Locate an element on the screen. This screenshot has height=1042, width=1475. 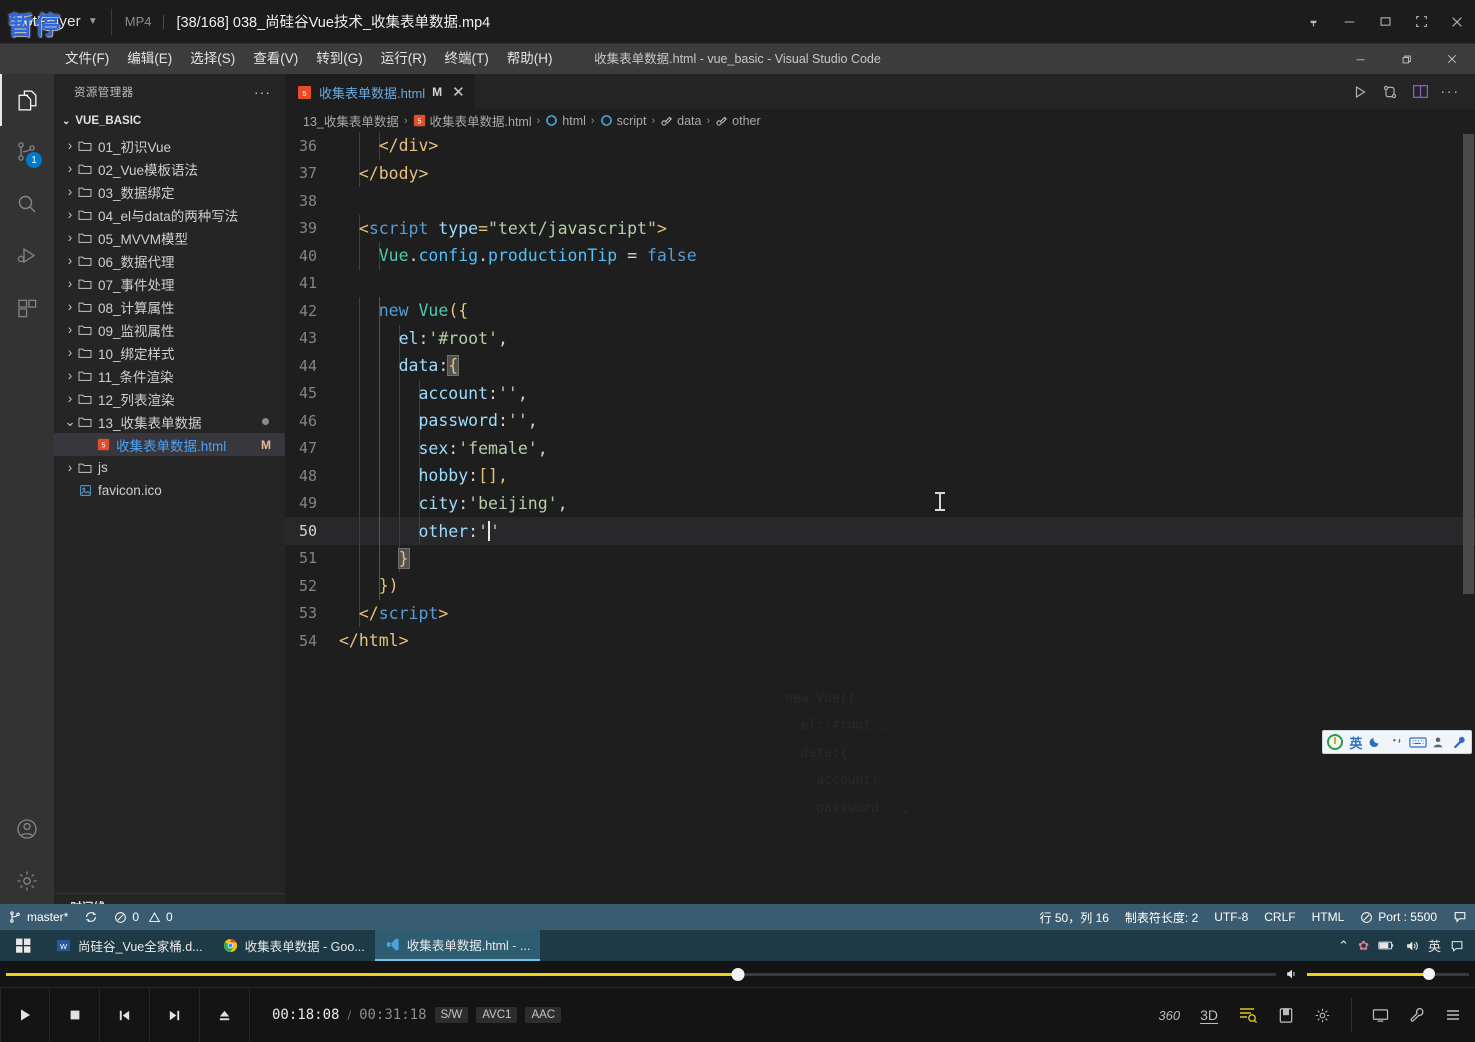
menu-go: 转到(G) is located at coordinates (339, 59).